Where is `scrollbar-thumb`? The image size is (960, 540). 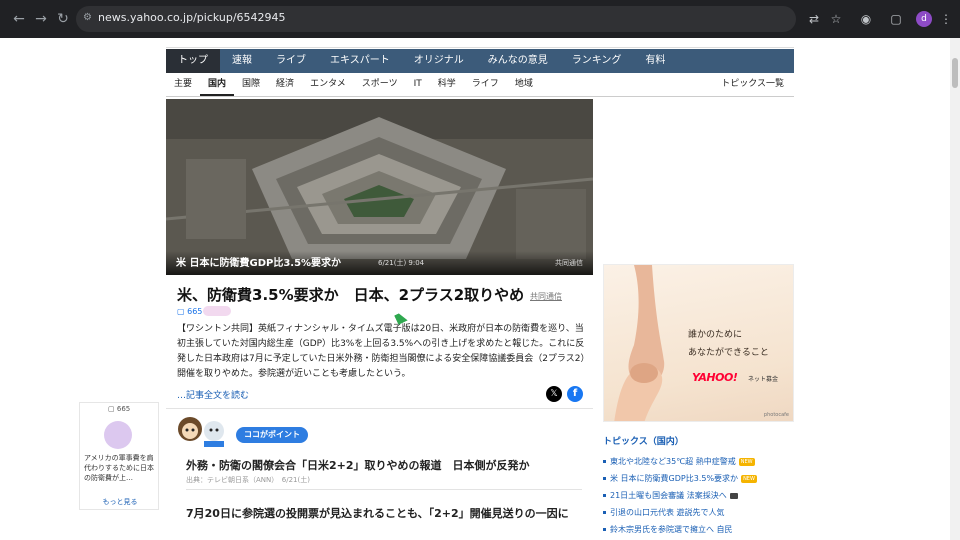 scrollbar-thumb is located at coordinates (955, 73).